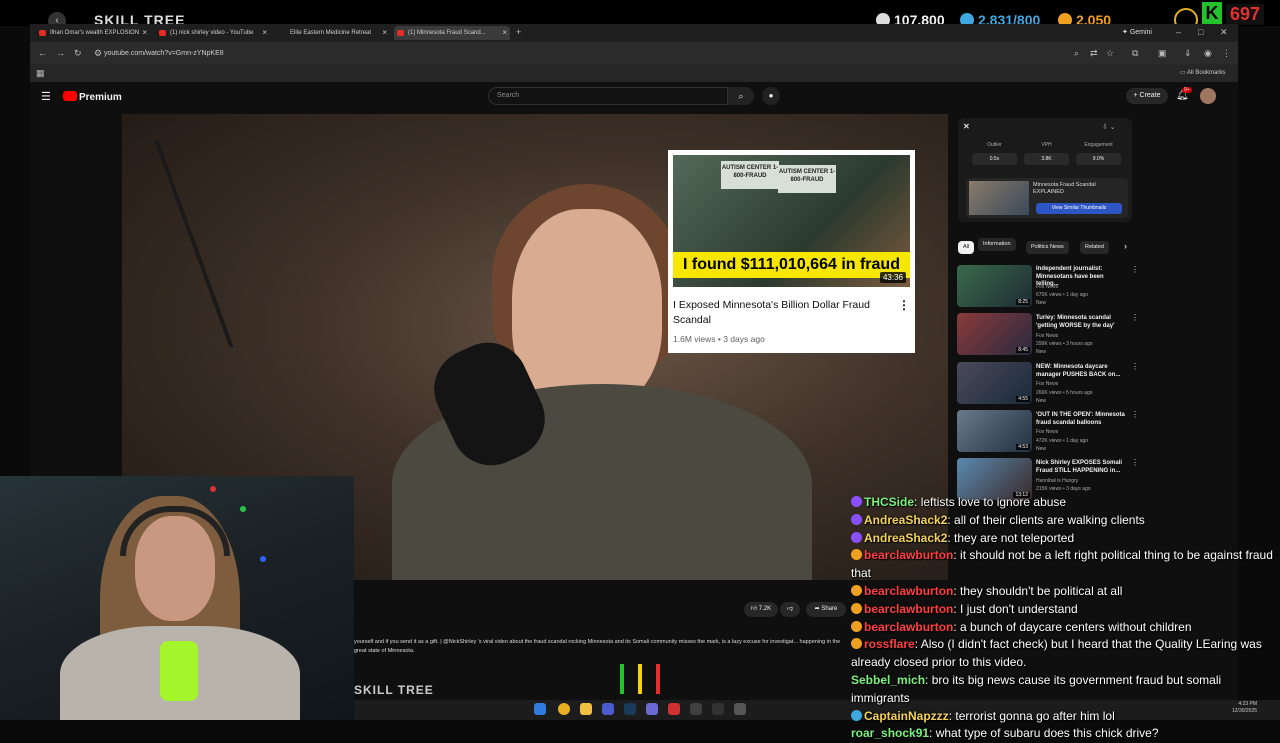  I want to click on record-icon, so click(674, 709).